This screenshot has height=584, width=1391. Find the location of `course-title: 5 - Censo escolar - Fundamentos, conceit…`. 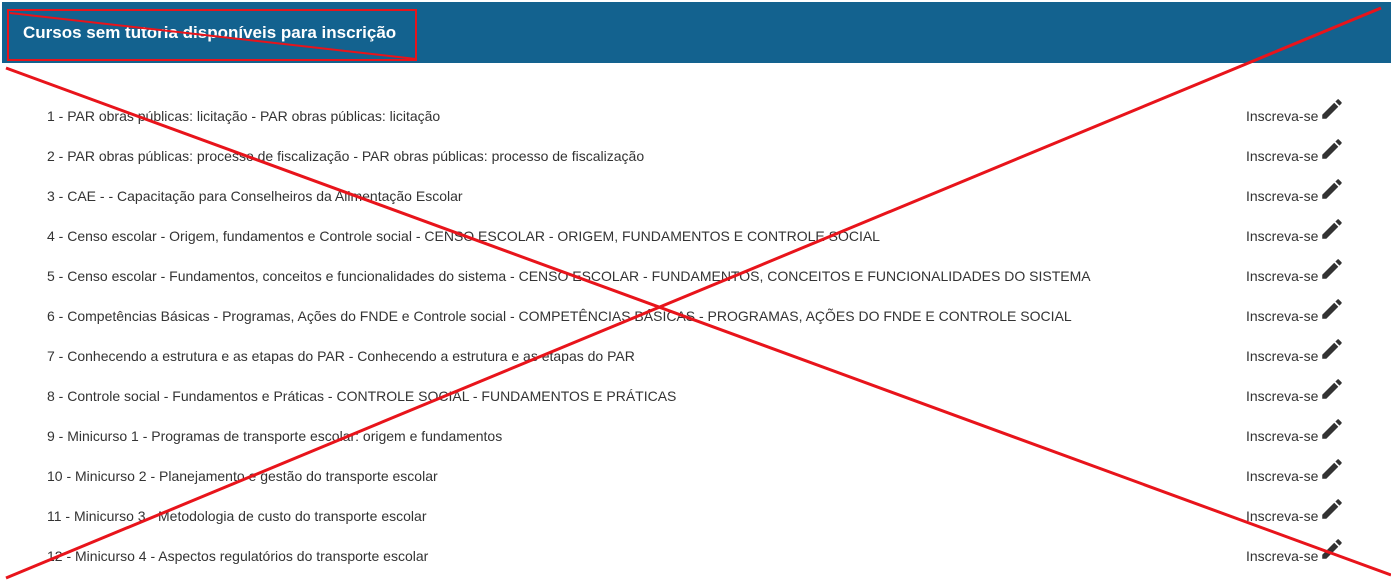

course-title: 5 - Censo escolar - Fundamentos, conceit… is located at coordinates (569, 276).